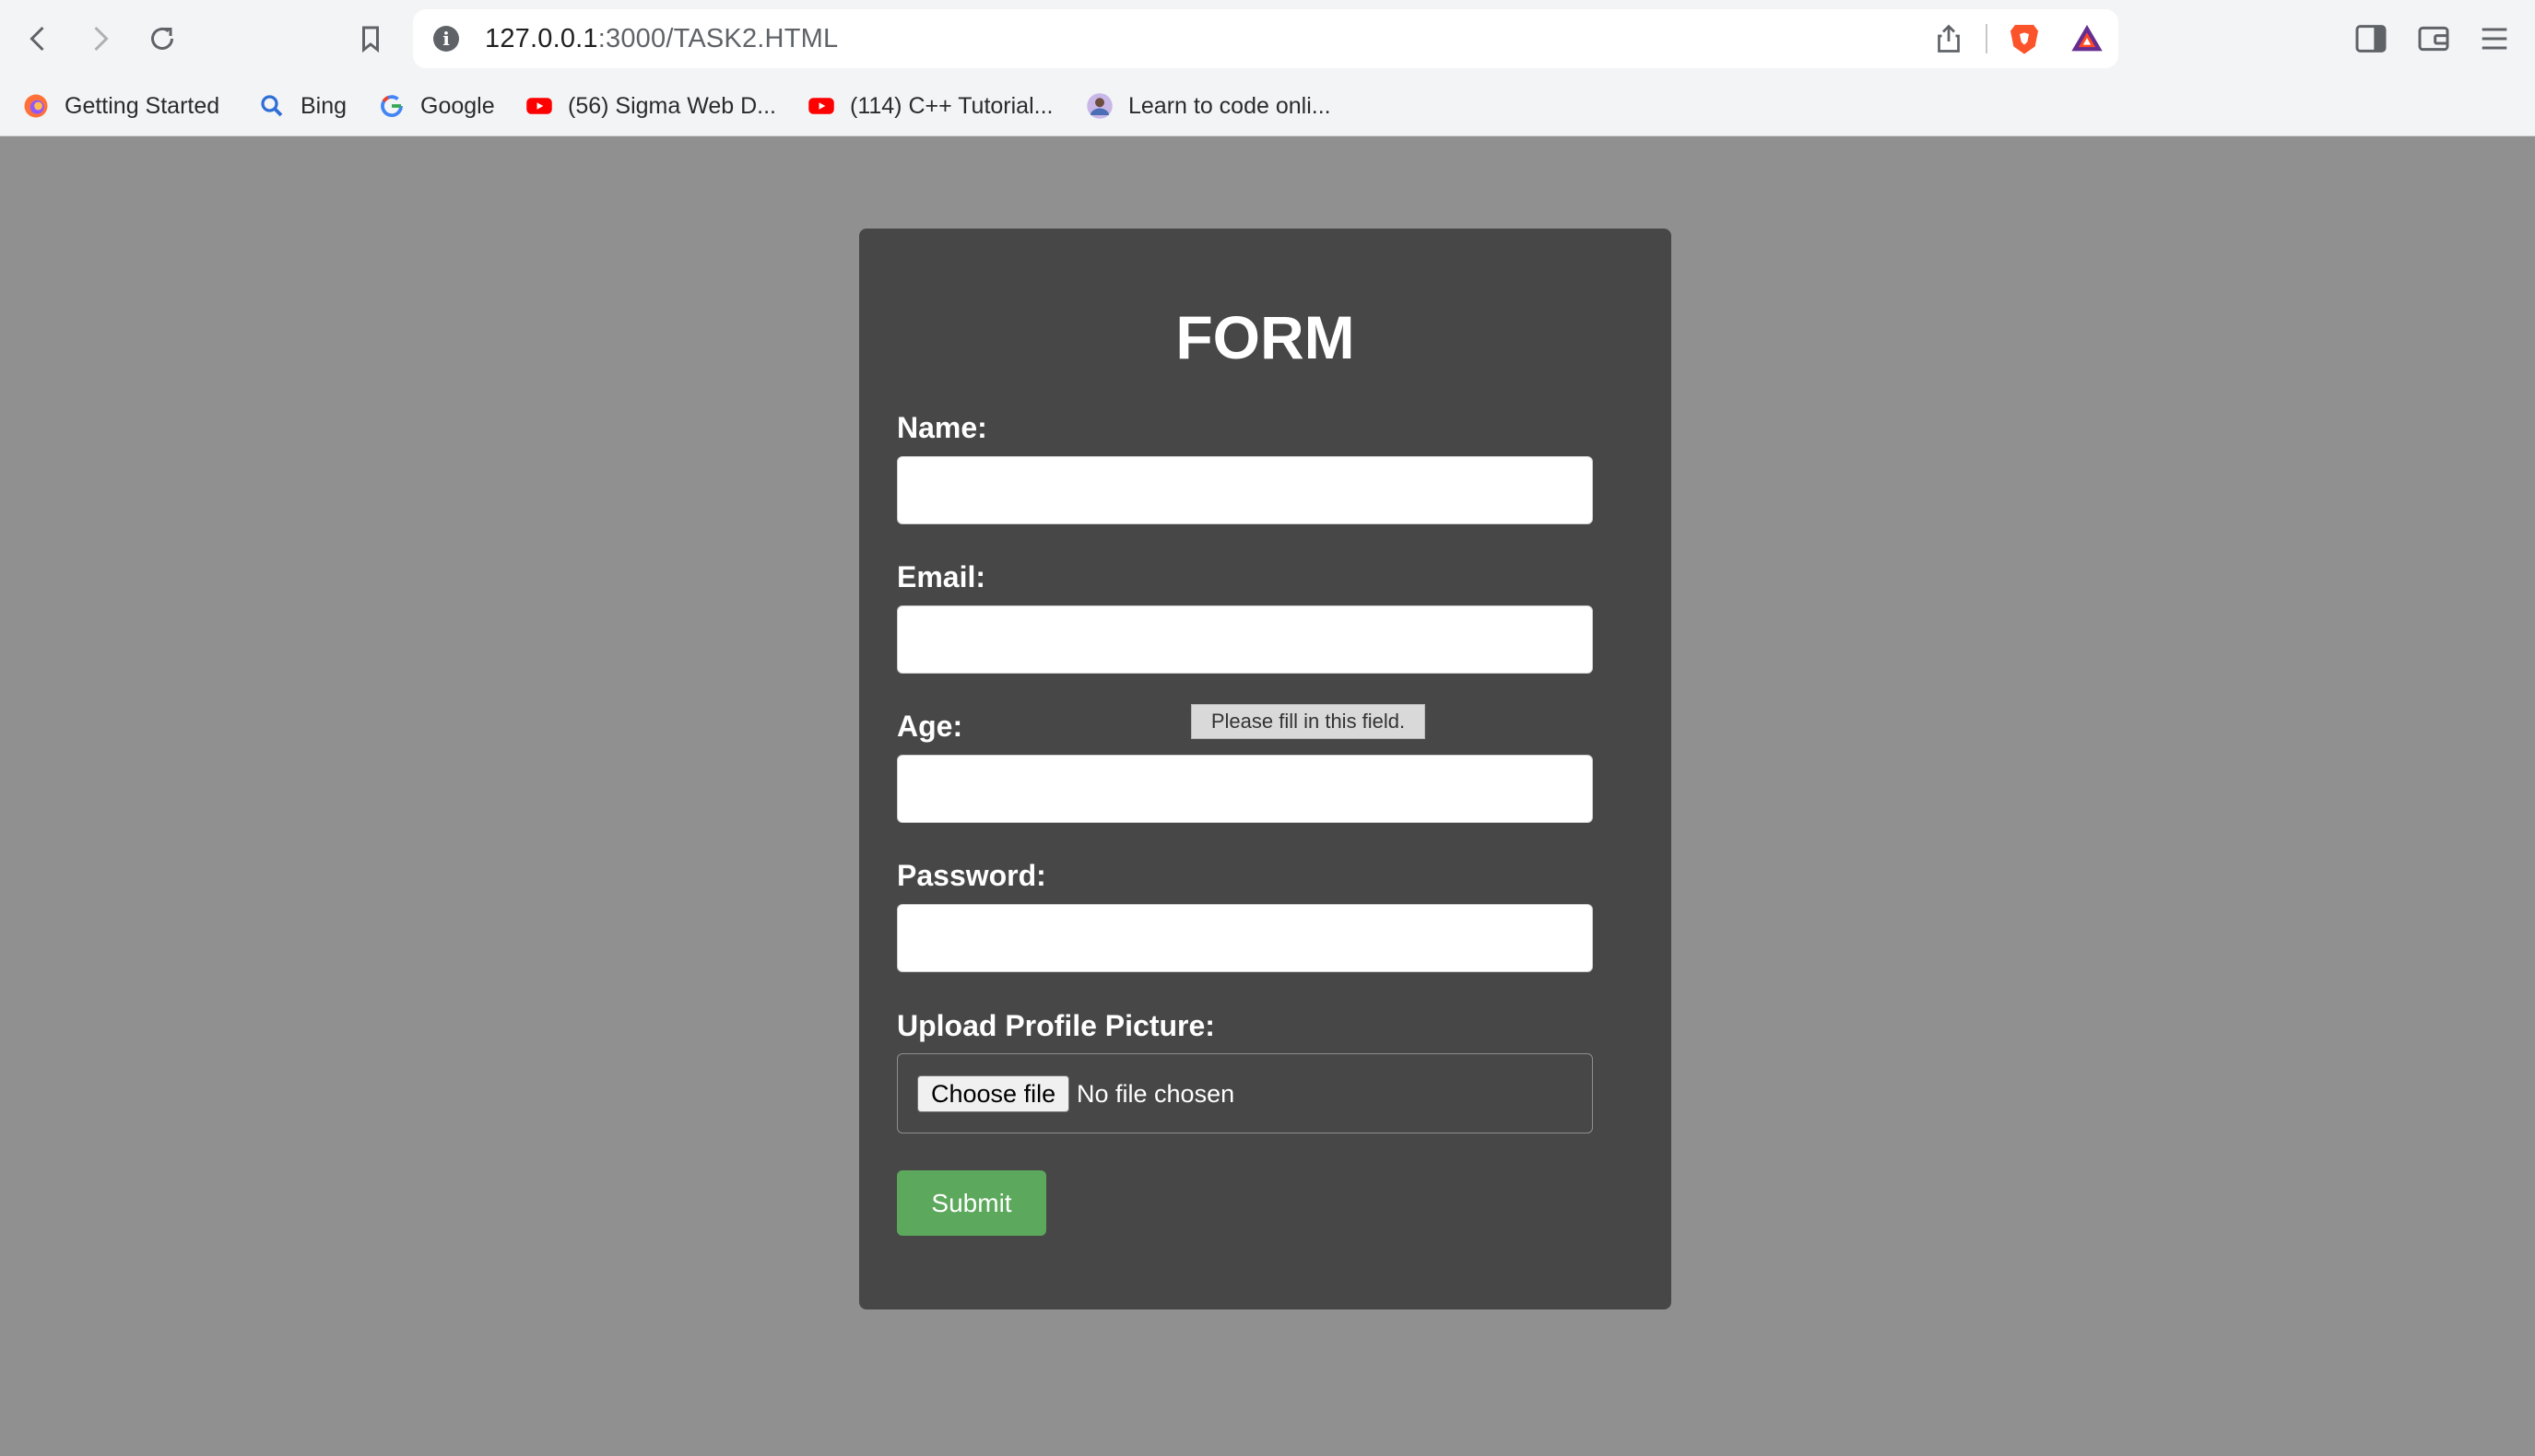 The image size is (2535, 1456). What do you see at coordinates (1949, 38) in the screenshot?
I see `share-icon` at bounding box center [1949, 38].